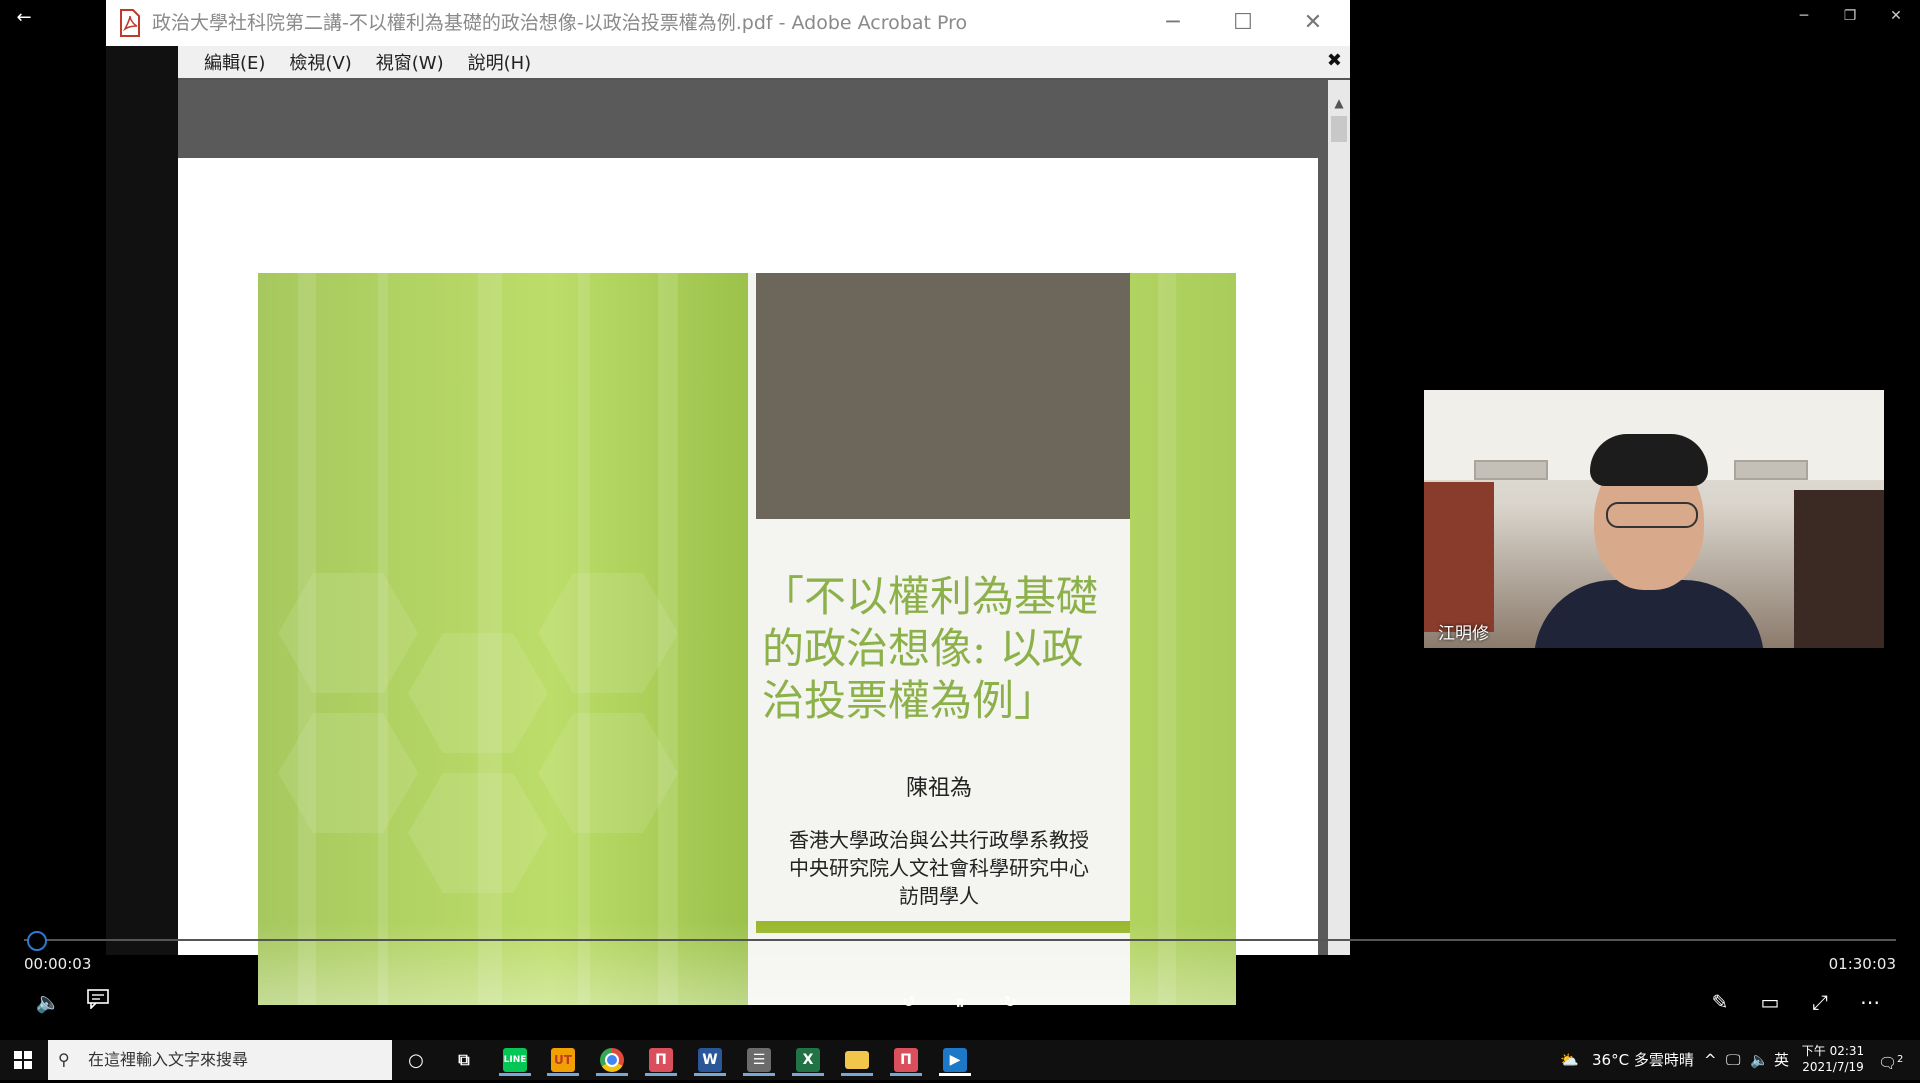 This screenshot has height=1083, width=1920. I want to click on back-arrow-icon: ←, so click(24, 18).